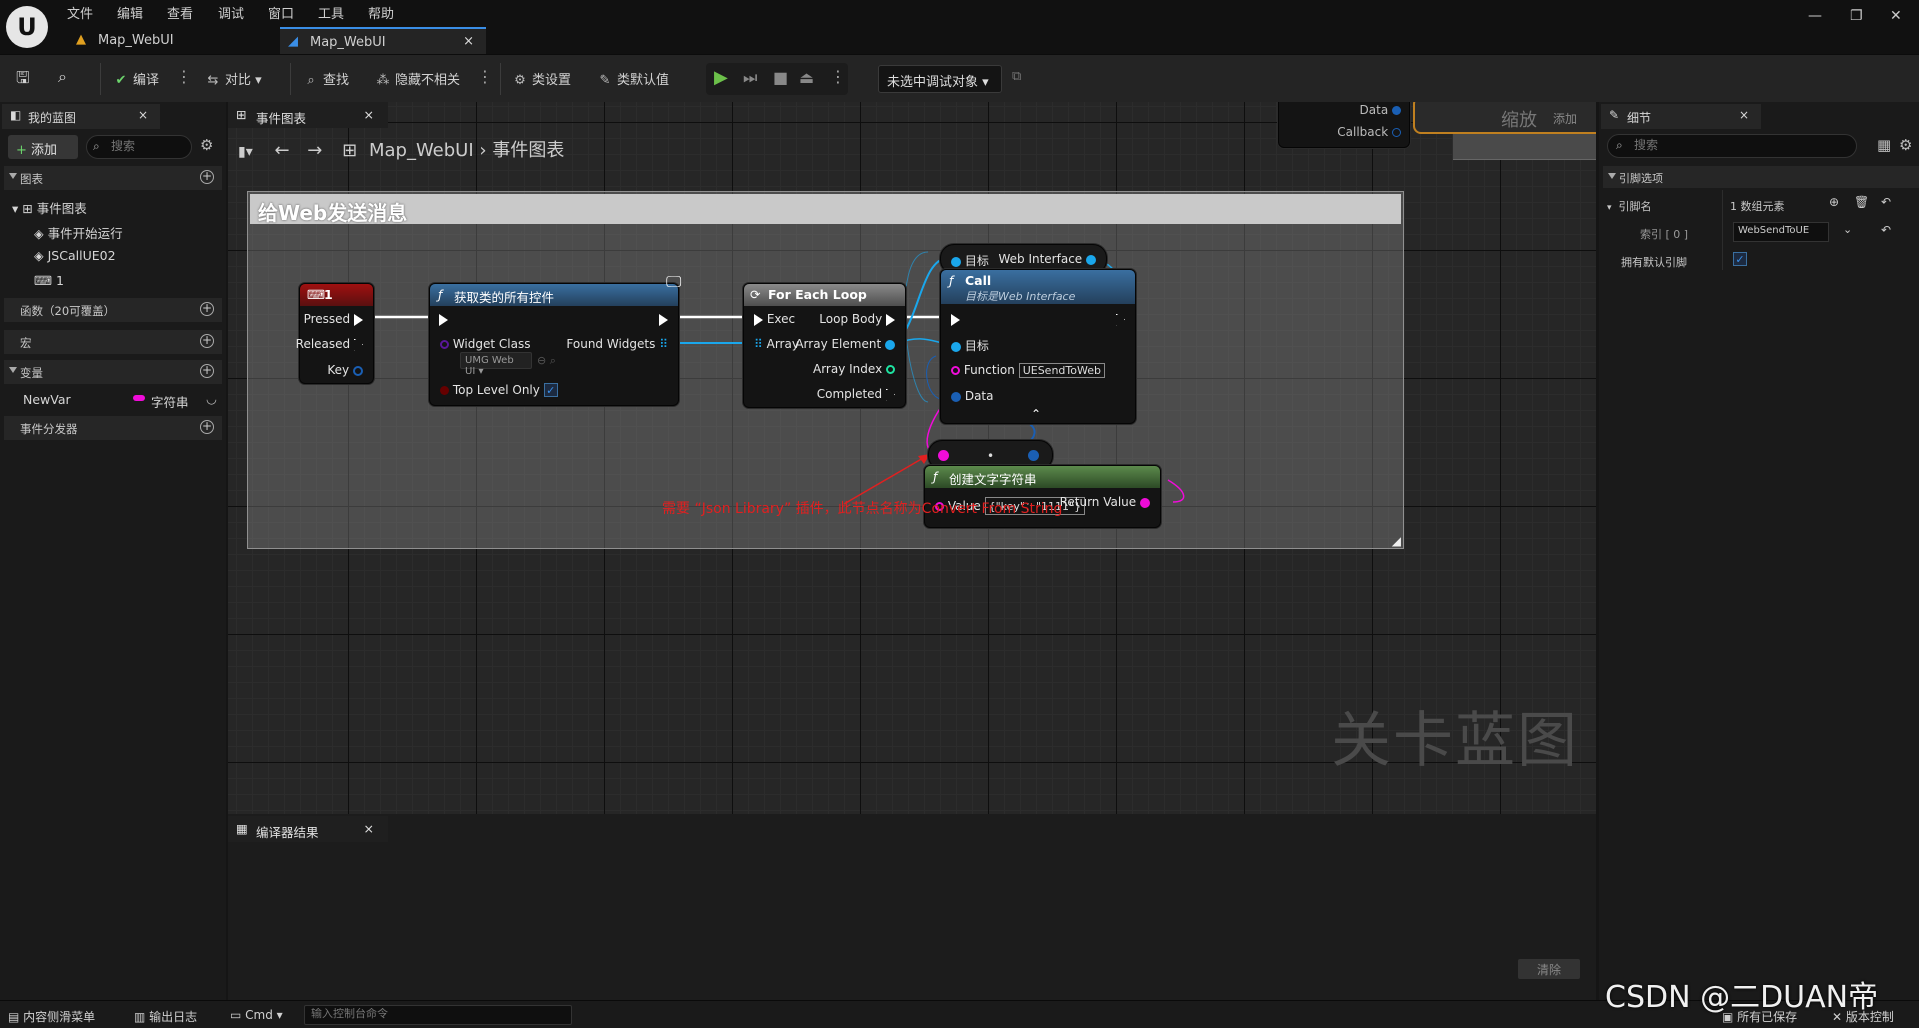 This screenshot has height=1028, width=1919. I want to click on details-search-input, so click(1739, 145).